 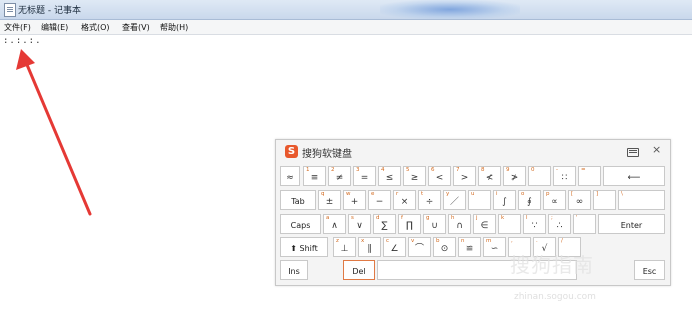 What do you see at coordinates (327, 154) in the screenshot?
I see `soft-keyboard-title: 搜狗软键盘` at bounding box center [327, 154].